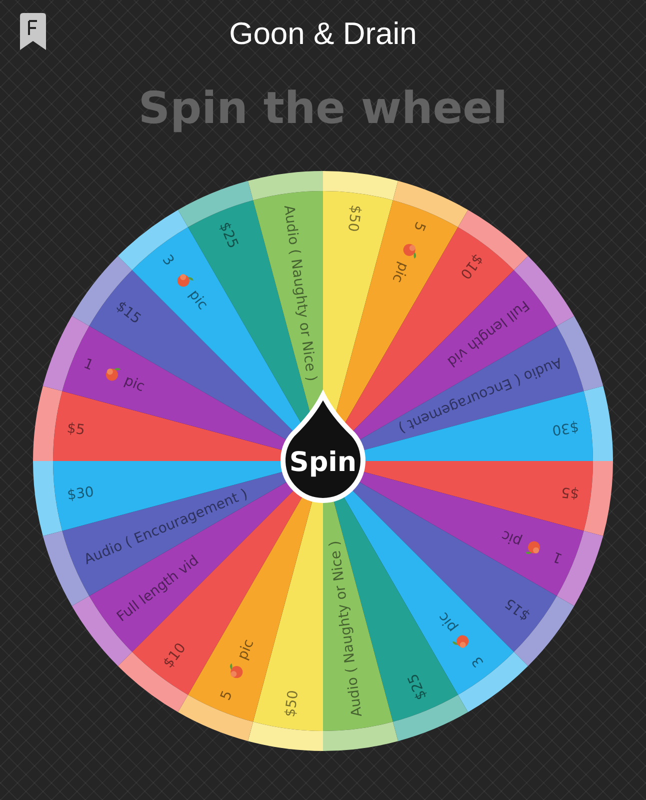 The height and width of the screenshot is (800, 646). Describe the element at coordinates (323, 111) in the screenshot. I see `heading: Spin the wheel` at that location.